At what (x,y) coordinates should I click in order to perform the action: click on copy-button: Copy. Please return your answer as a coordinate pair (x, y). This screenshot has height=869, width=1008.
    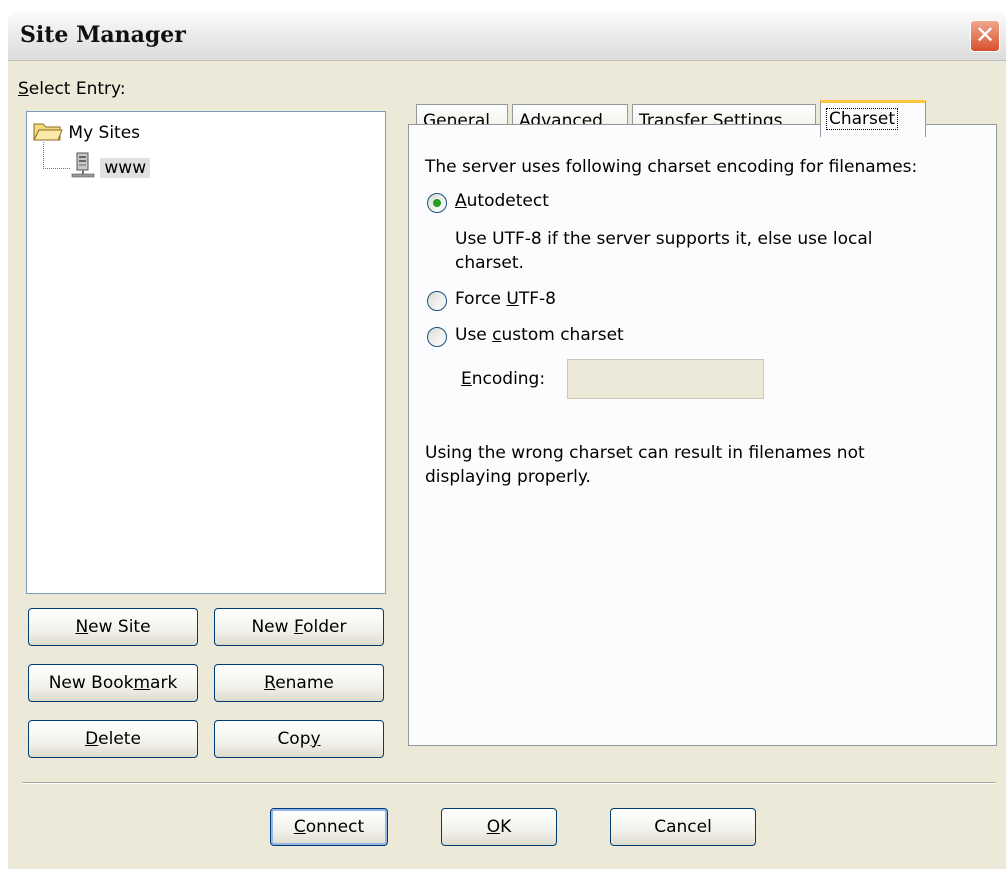
    Looking at the image, I should click on (299, 739).